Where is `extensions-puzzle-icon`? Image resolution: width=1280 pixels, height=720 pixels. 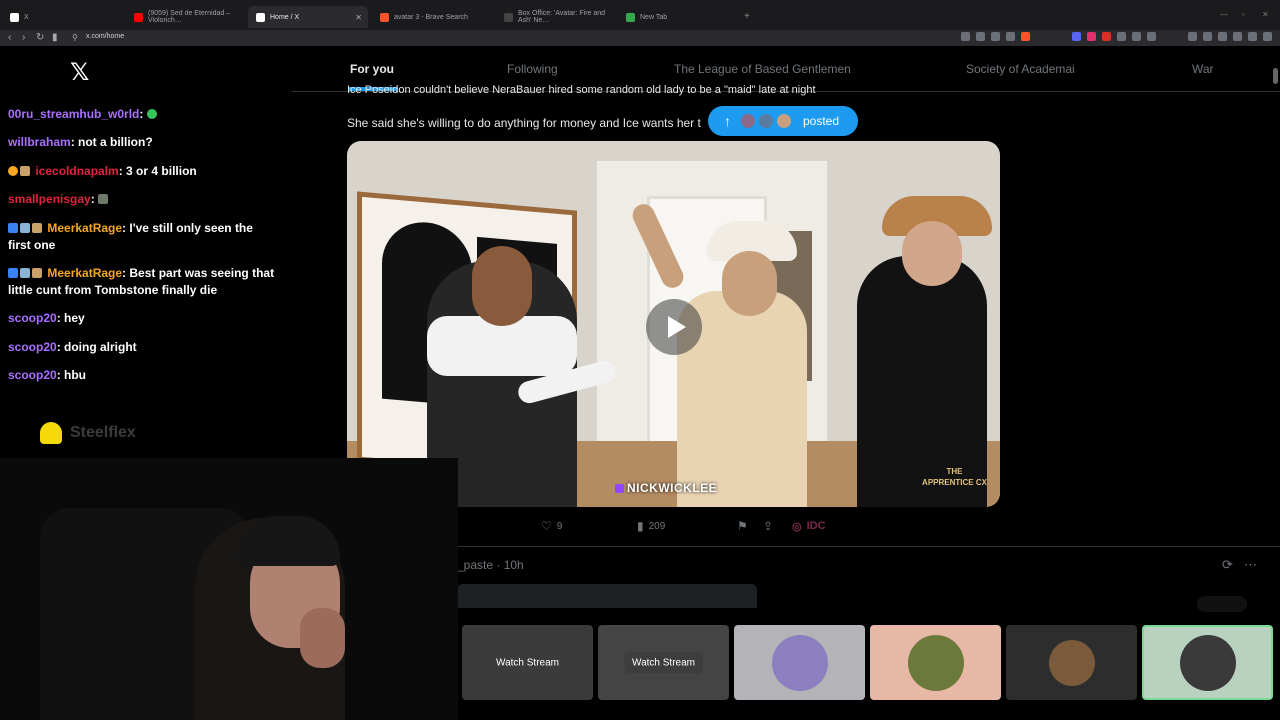 extensions-puzzle-icon is located at coordinates (1207, 36).